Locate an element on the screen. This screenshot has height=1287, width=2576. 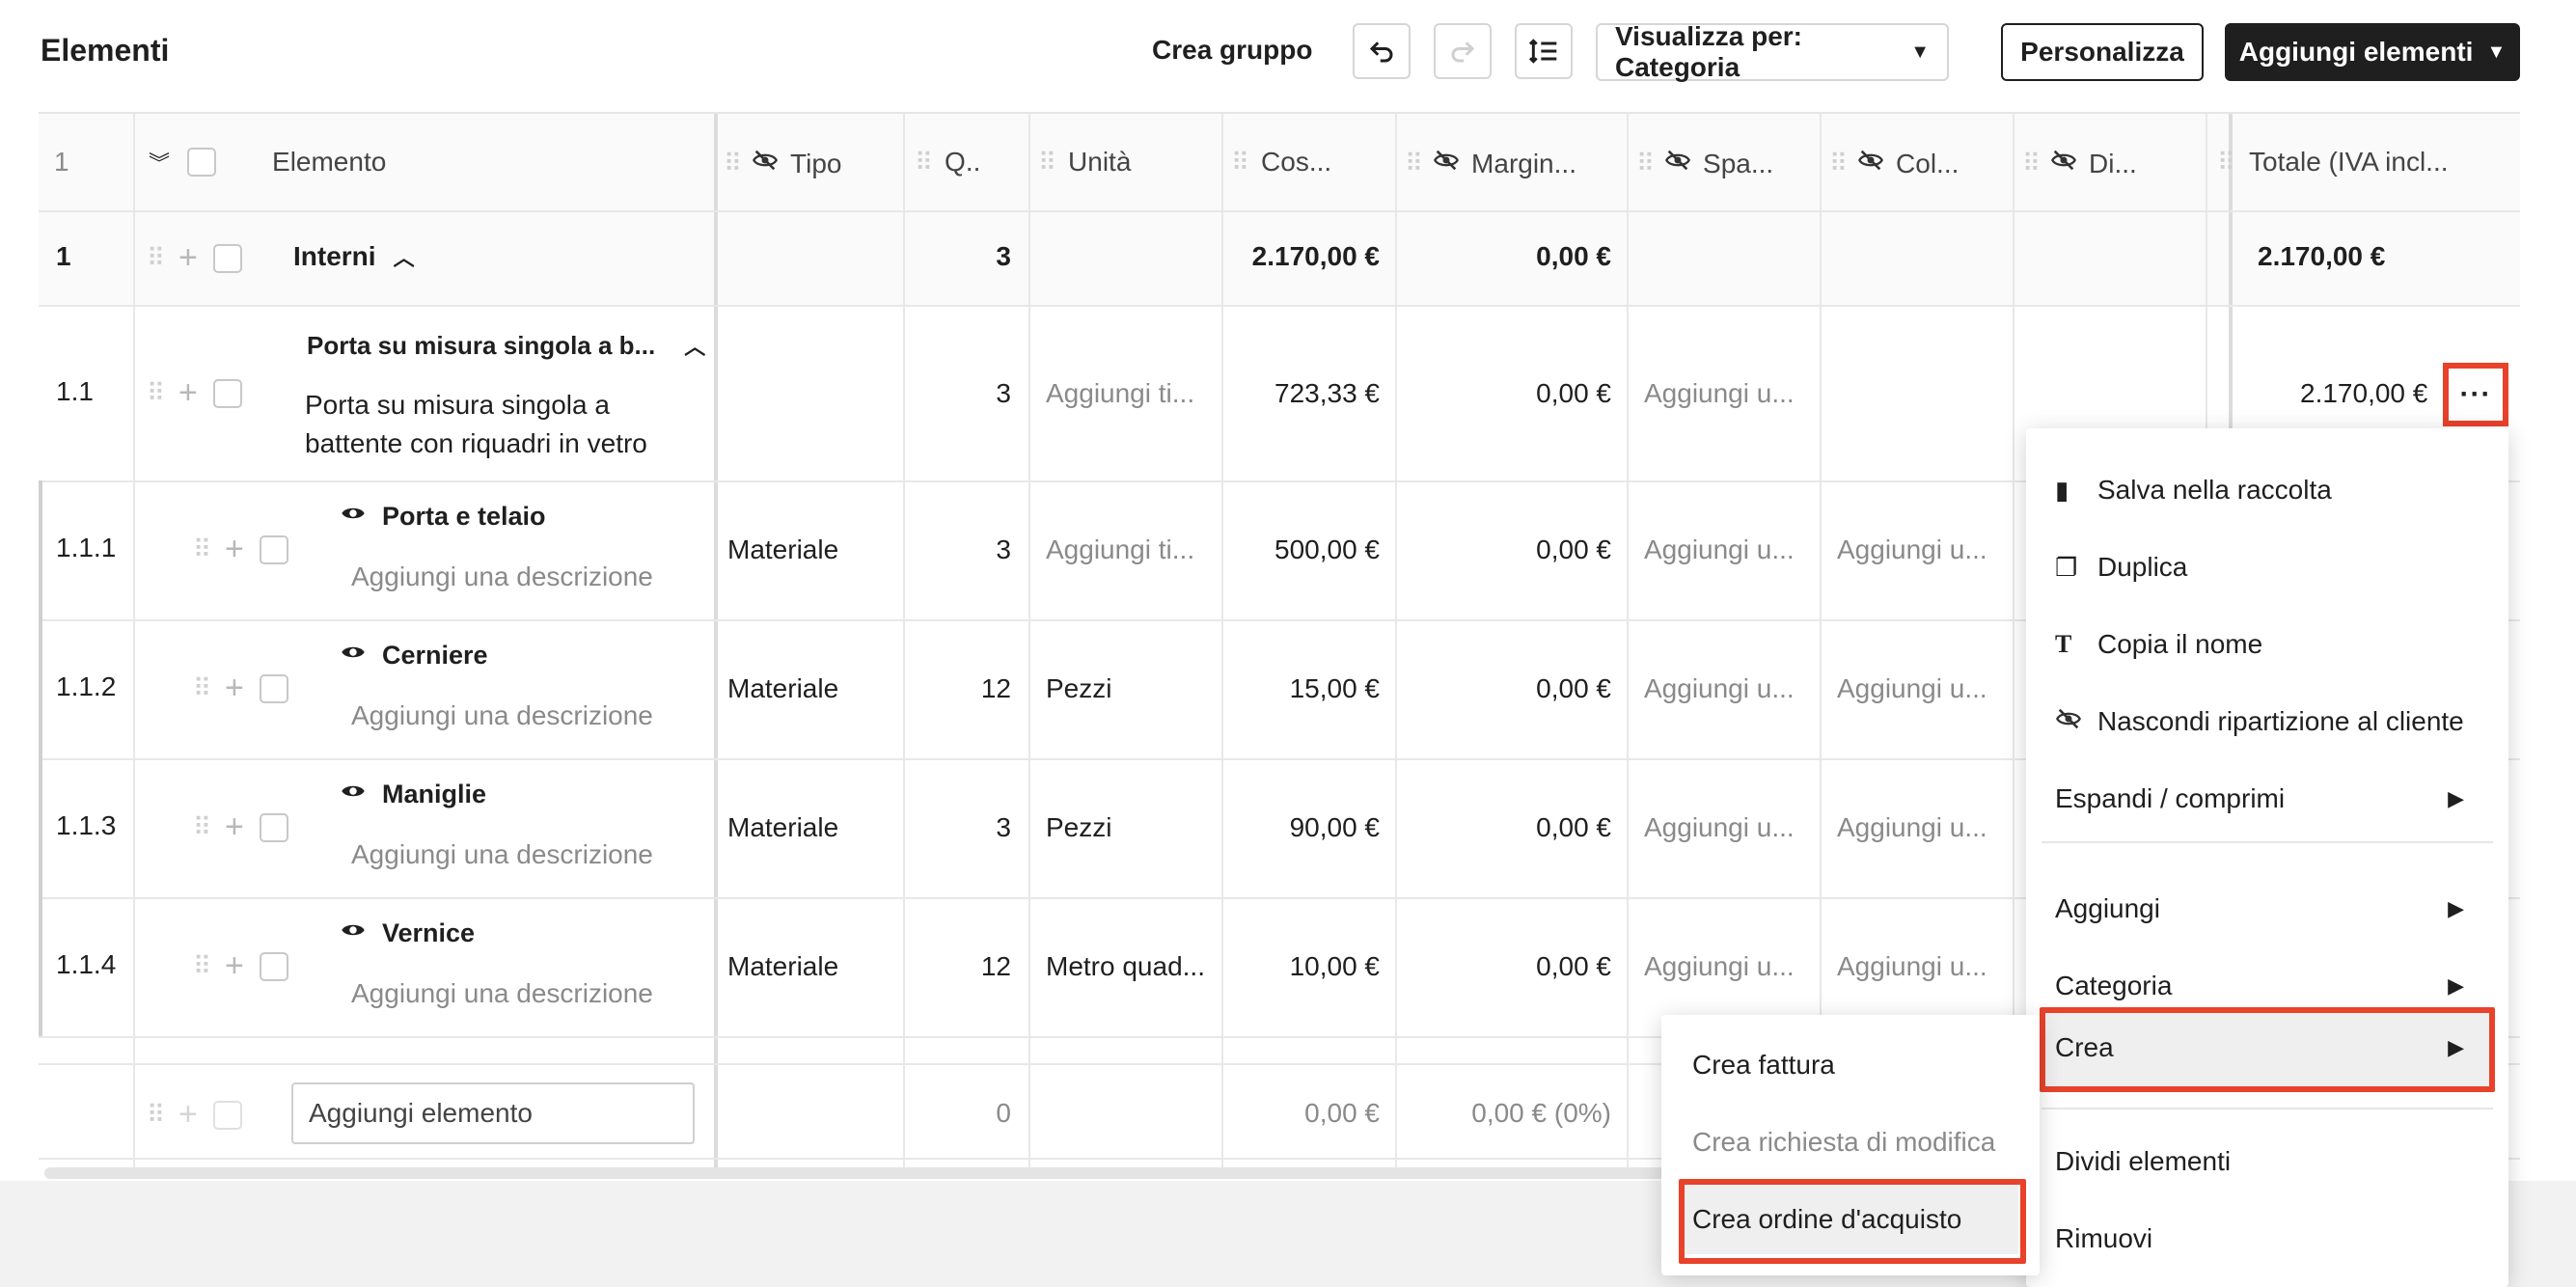
add-element-input: Aggiungi elemento is located at coordinates (493, 1113).